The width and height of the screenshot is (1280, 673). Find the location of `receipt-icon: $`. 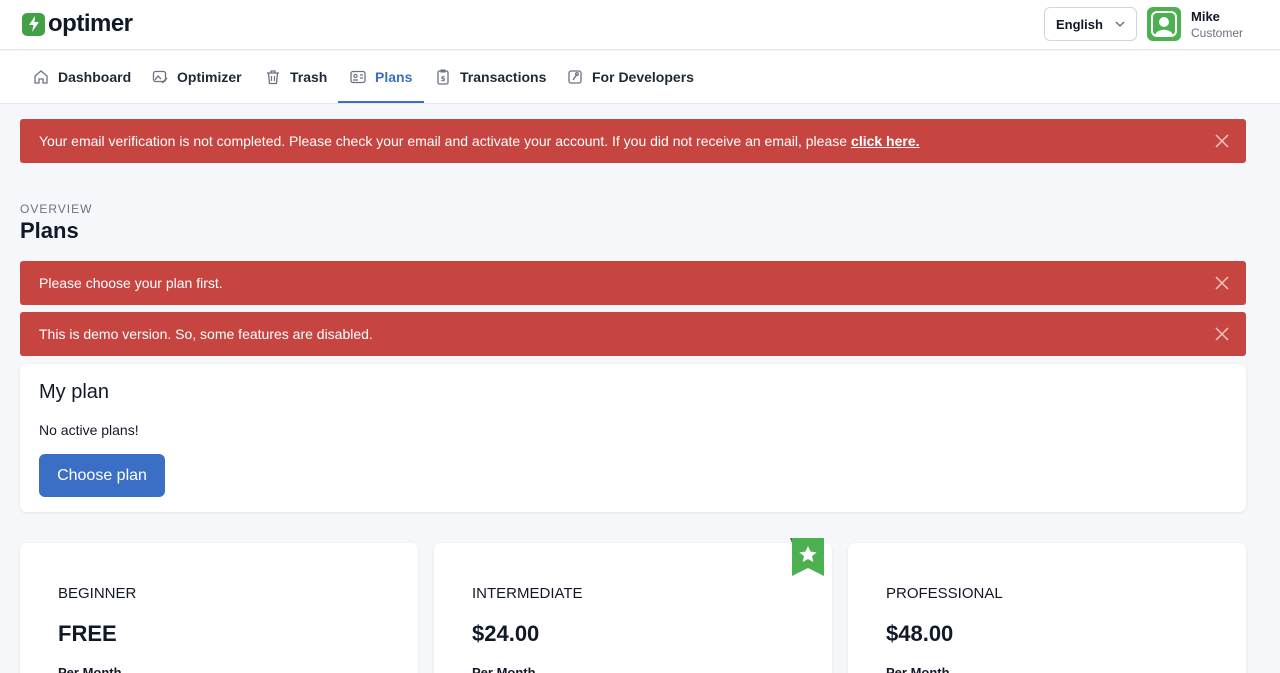

receipt-icon: $ is located at coordinates (443, 77).